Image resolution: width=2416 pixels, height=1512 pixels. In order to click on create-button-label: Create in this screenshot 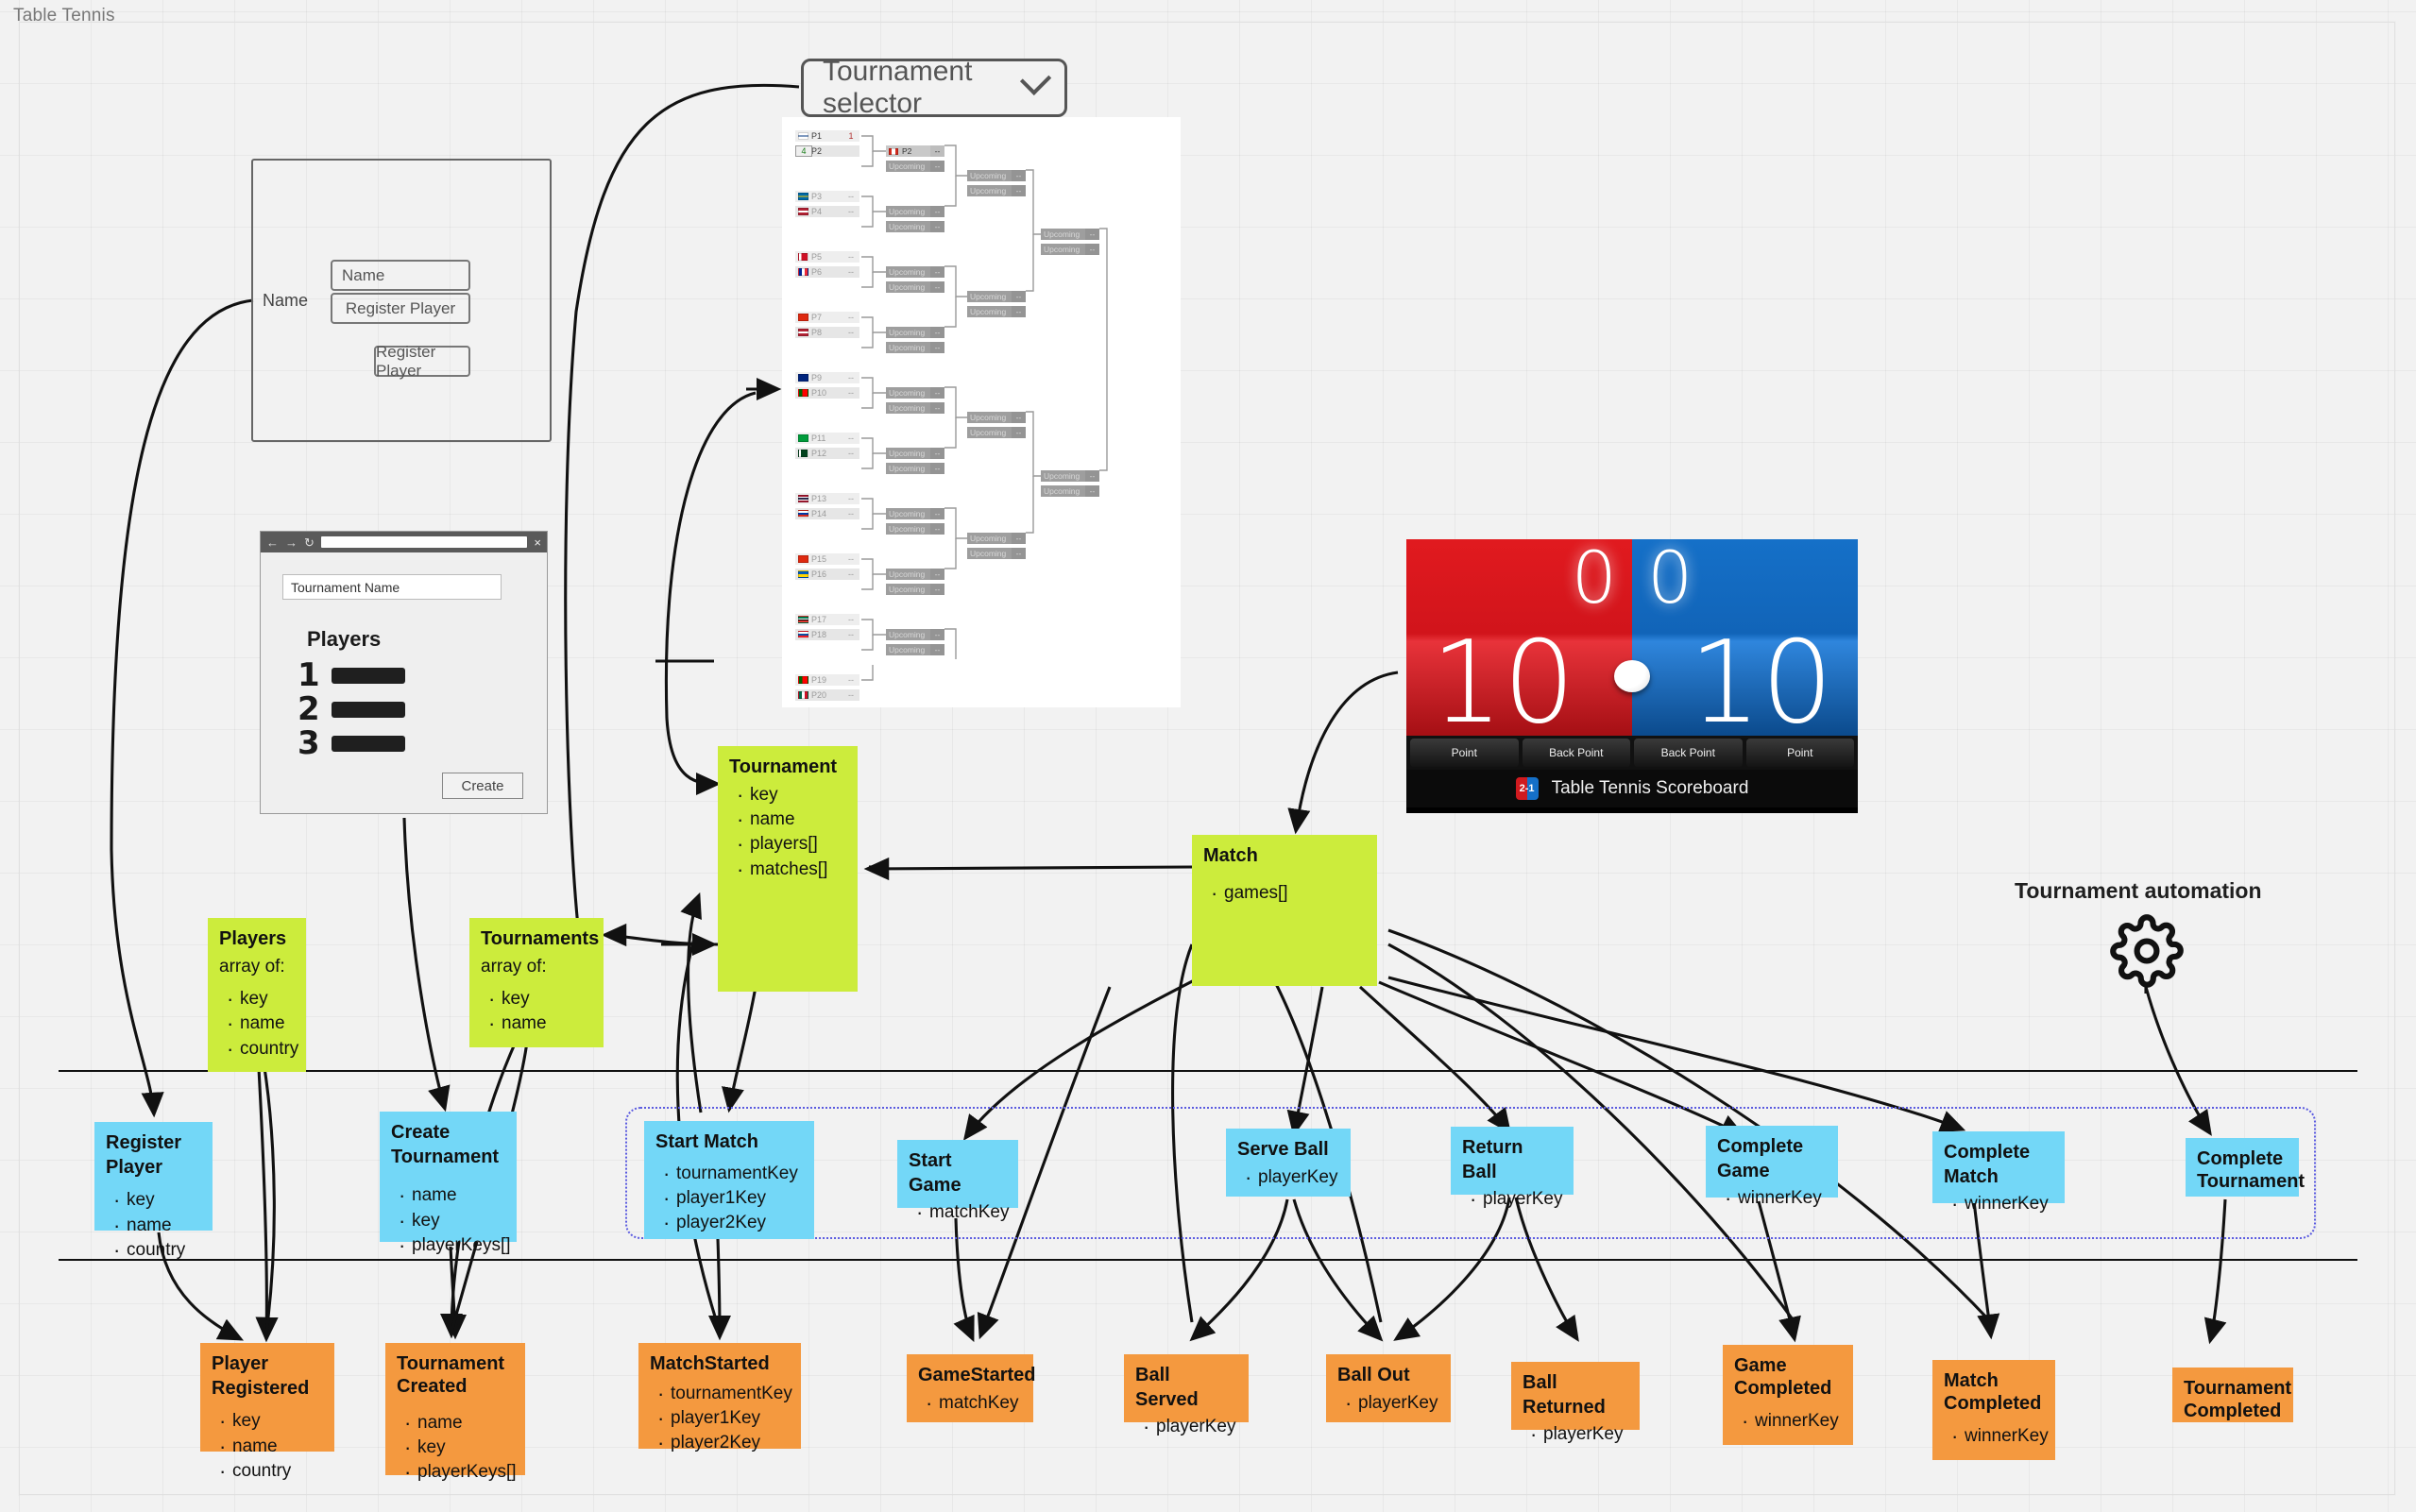, I will do `click(482, 785)`.